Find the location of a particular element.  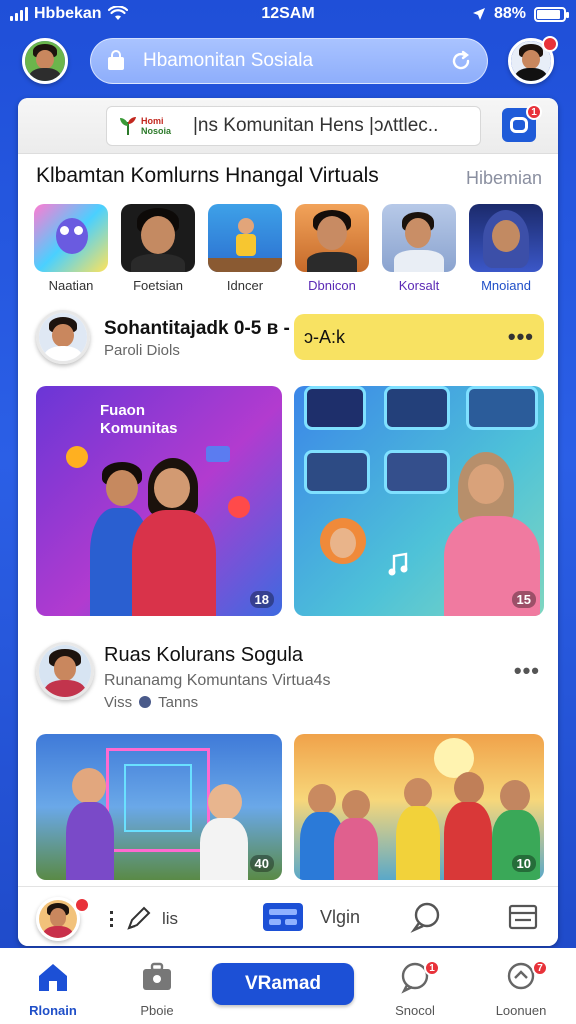

top-bar: Hbamonitan Sosiala is located at coordinates (288, 62).